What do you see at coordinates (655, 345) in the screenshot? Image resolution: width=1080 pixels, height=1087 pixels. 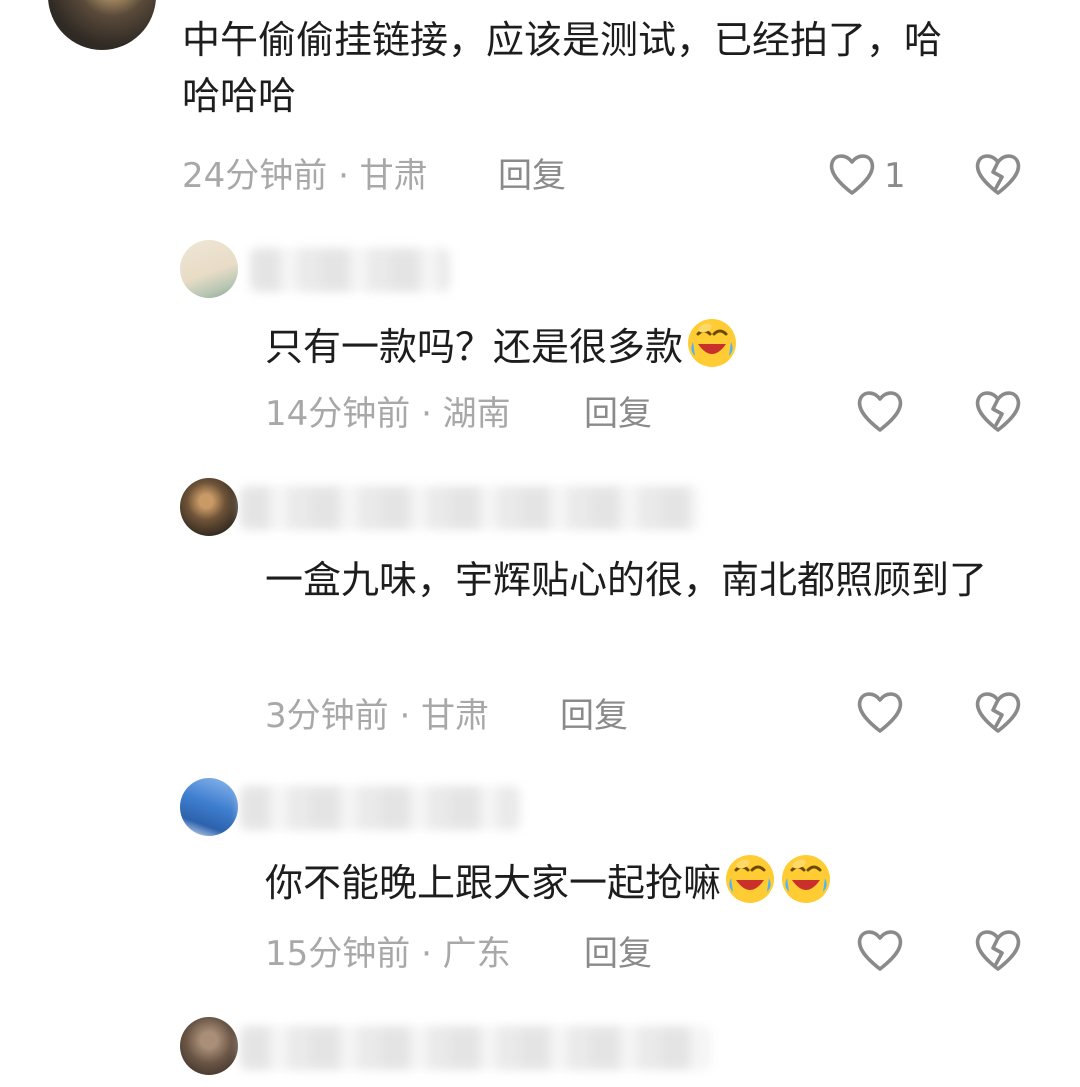 I see `comment-text: 只有一款吗？还是很多款` at bounding box center [655, 345].